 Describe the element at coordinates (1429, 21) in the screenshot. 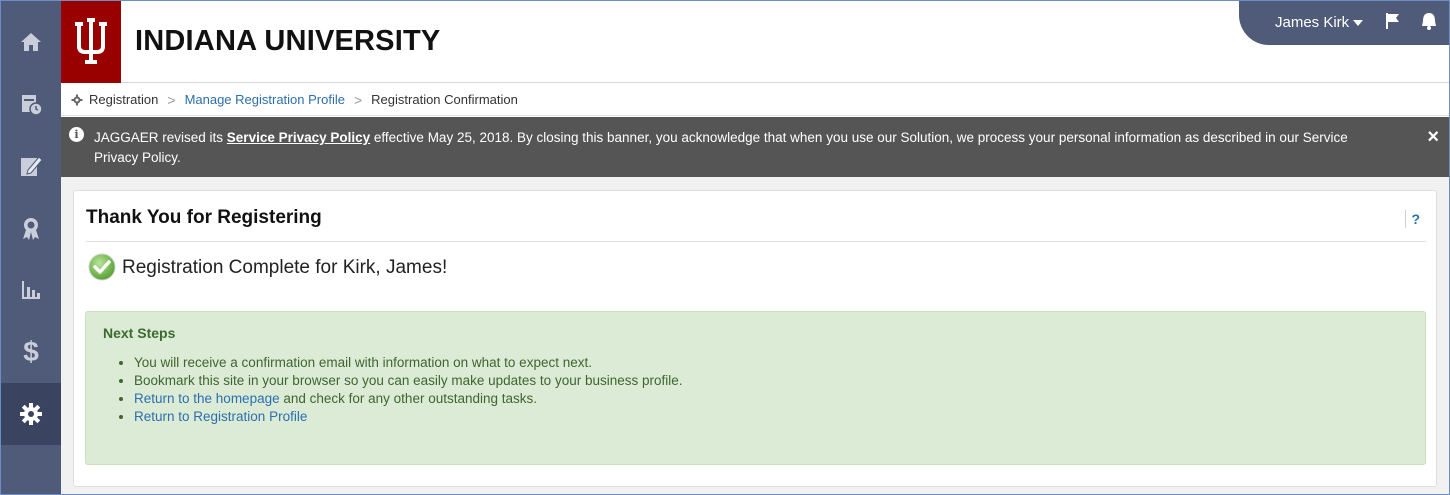

I see `bell-icon` at that location.